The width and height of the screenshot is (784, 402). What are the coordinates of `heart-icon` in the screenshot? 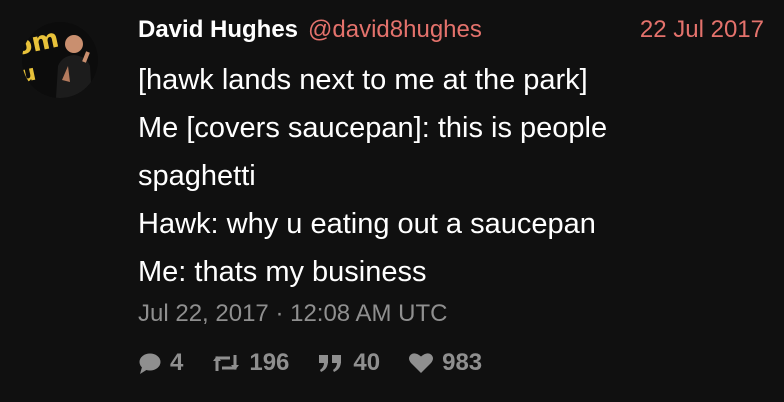 It's located at (421, 363).